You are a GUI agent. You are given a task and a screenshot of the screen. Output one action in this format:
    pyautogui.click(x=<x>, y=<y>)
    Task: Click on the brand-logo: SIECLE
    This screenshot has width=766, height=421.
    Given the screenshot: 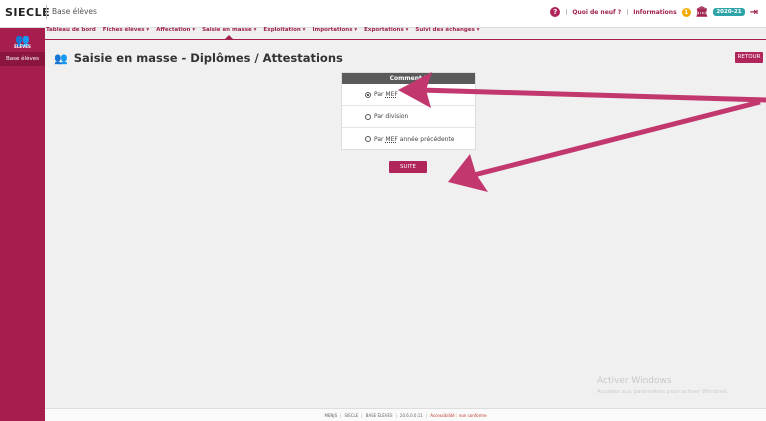 What is the action you would take?
    pyautogui.click(x=27, y=12)
    